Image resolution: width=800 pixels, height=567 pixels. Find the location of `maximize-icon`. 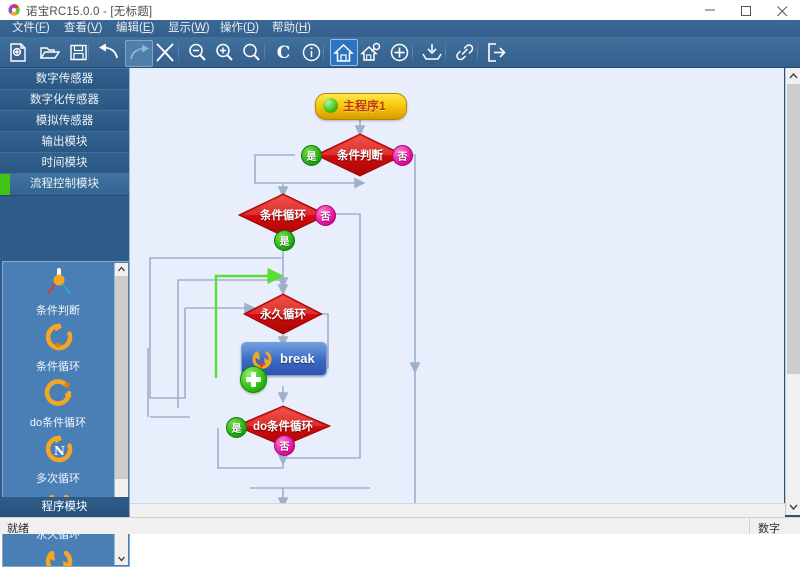

maximize-icon is located at coordinates (746, 11).